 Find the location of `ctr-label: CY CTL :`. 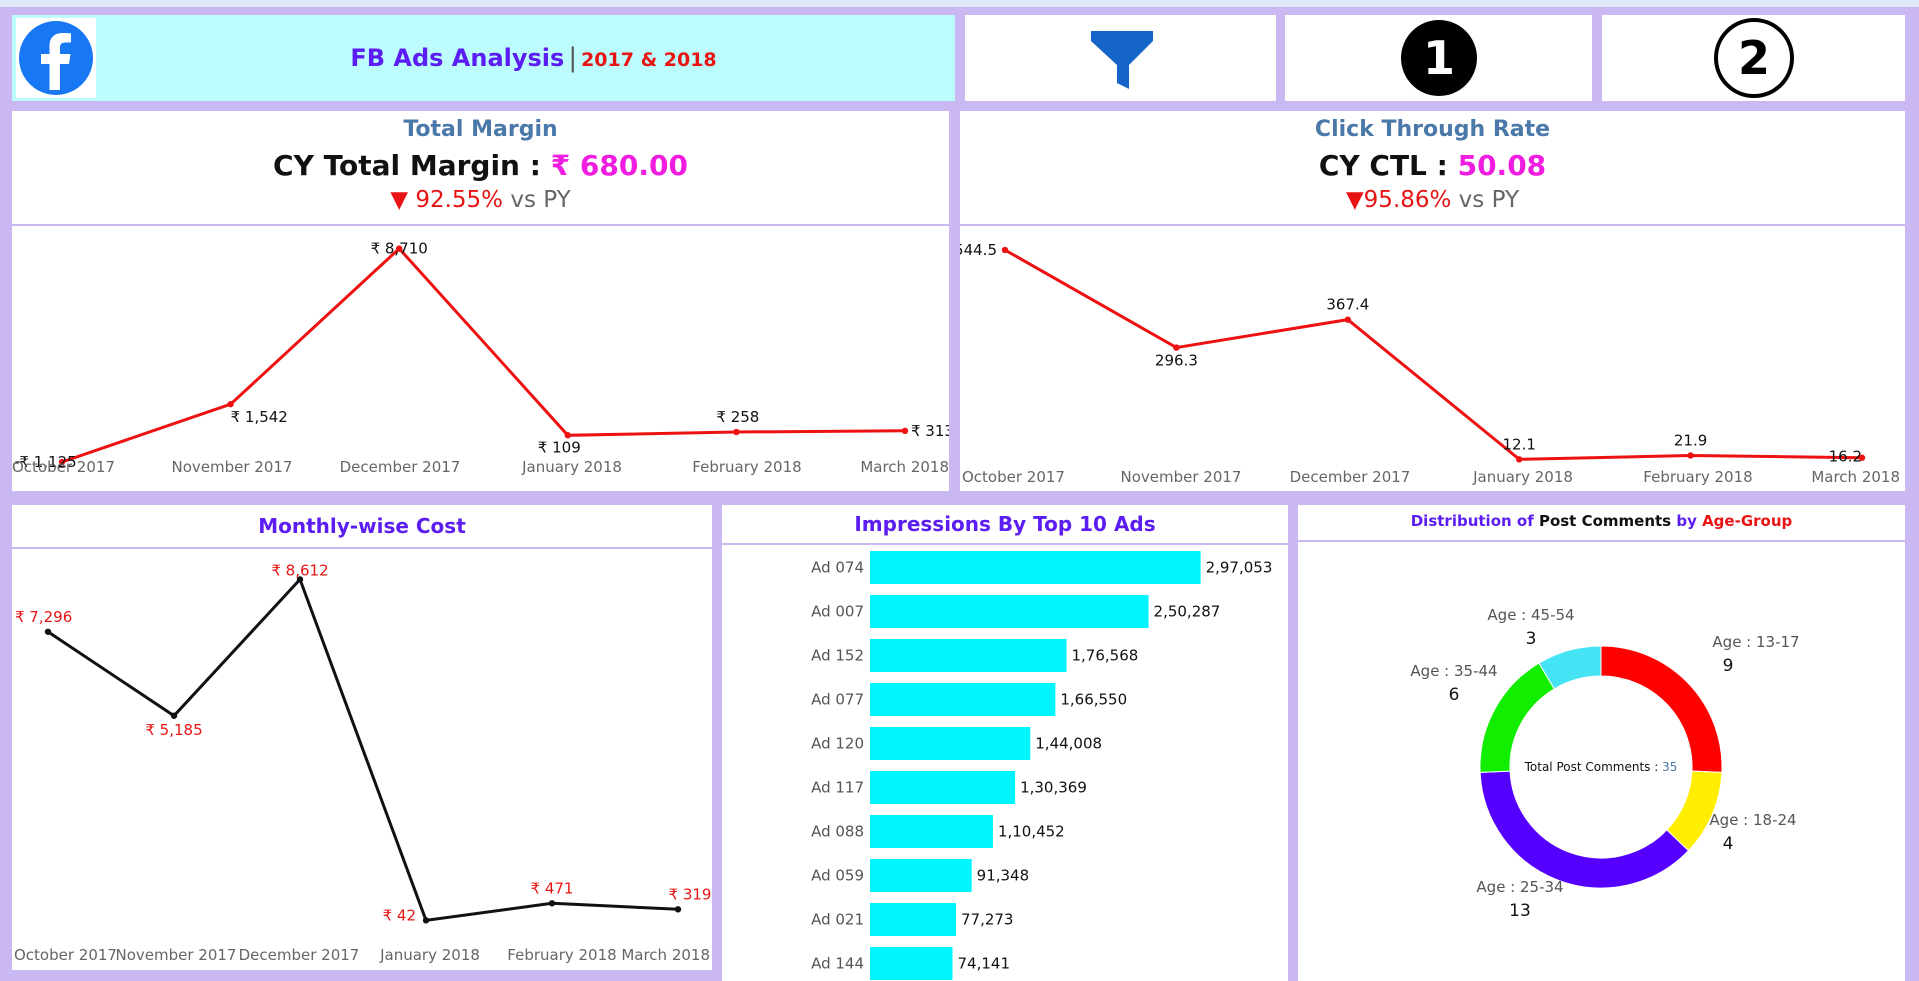

ctr-label: CY CTL : is located at coordinates (1388, 165).